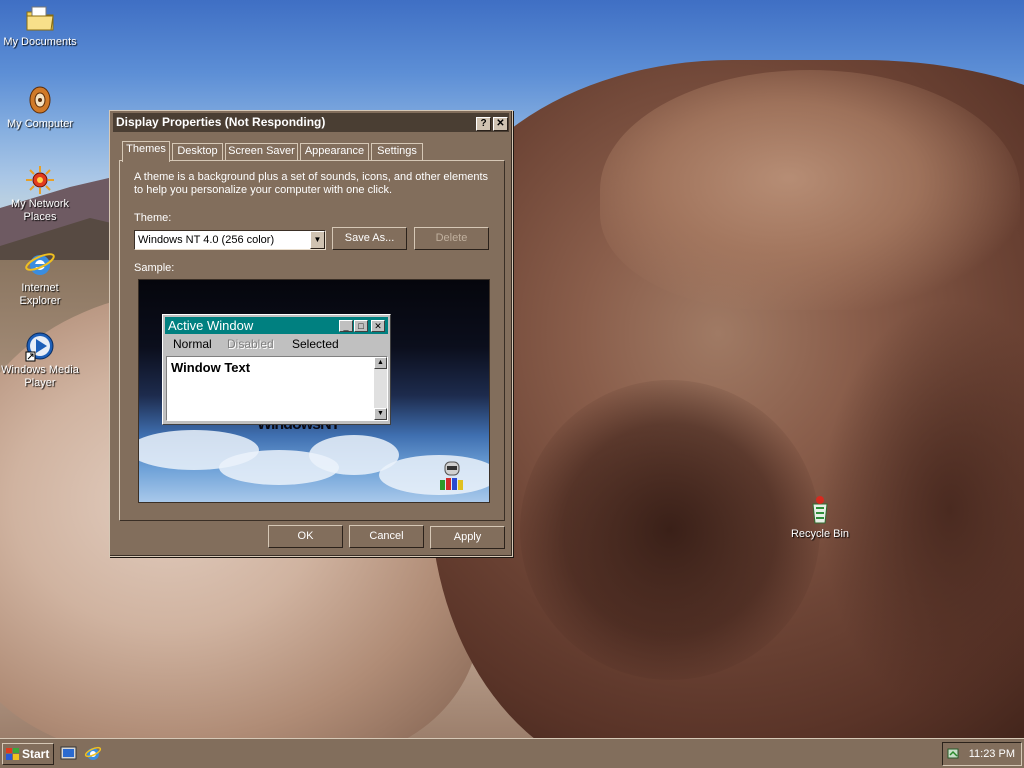  I want to click on sample-scrollbar: ▲ ▼, so click(380, 388).